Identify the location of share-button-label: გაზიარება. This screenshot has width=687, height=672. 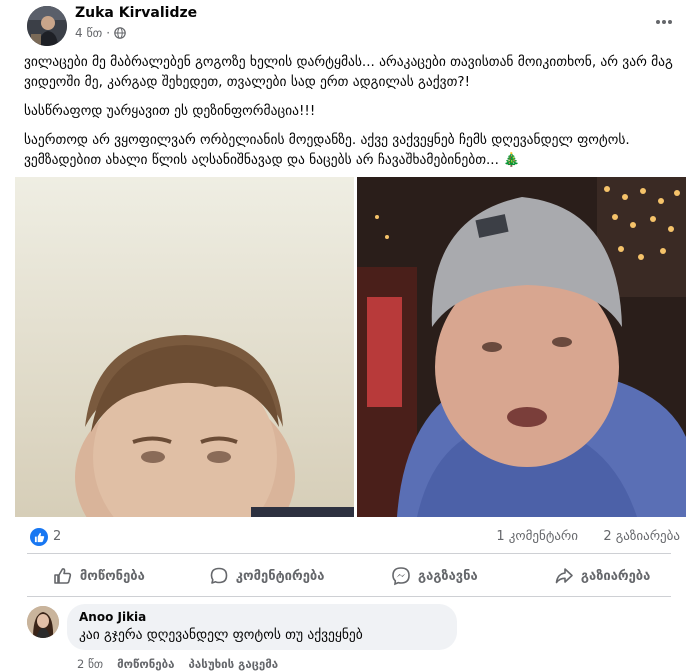
(615, 576).